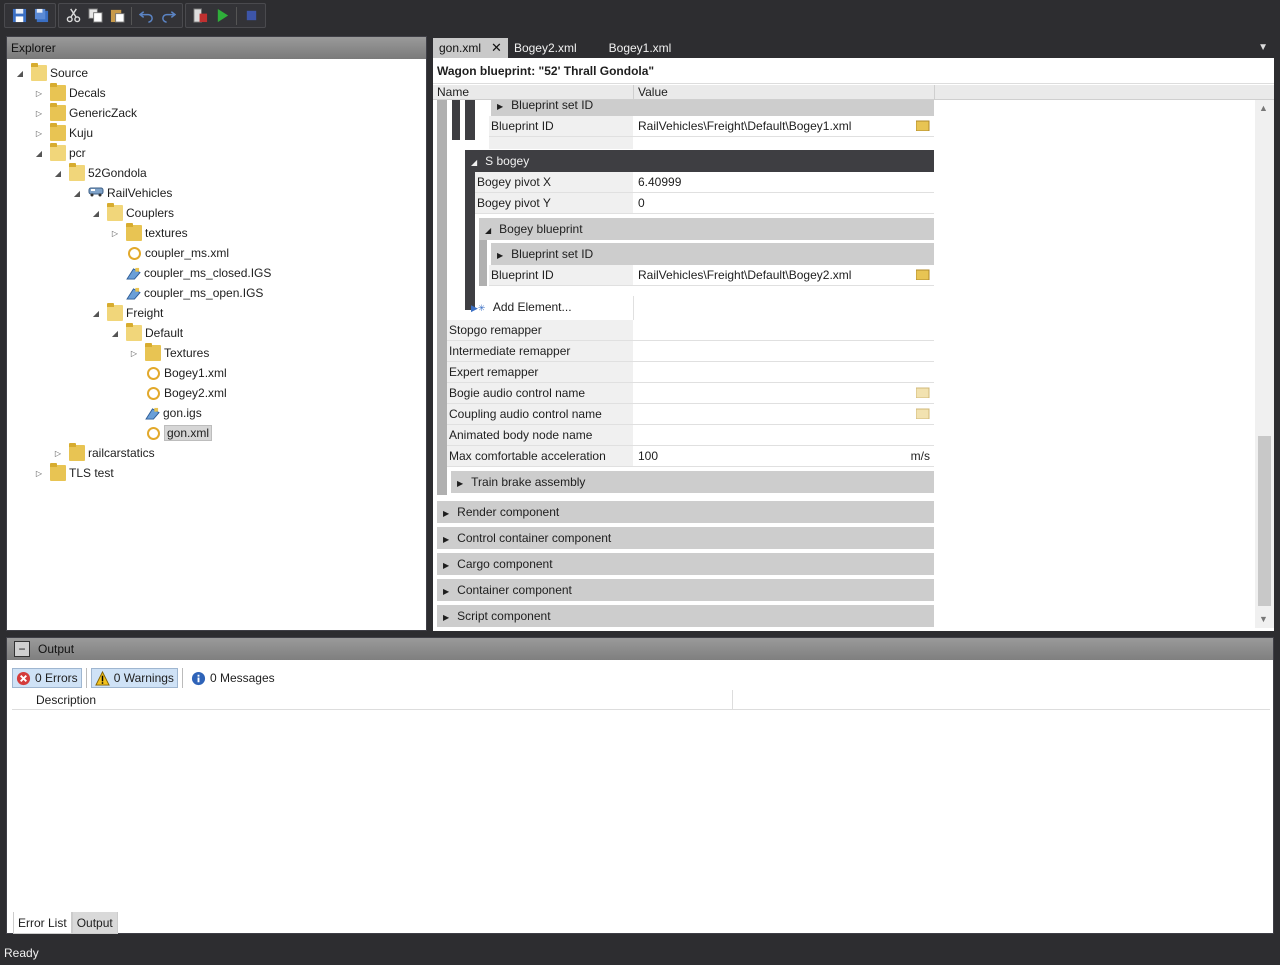 The height and width of the screenshot is (965, 1280). Describe the element at coordinates (690, 351) in the screenshot. I see `property-row-intermediate-remapper: Intermediate remapper` at that location.